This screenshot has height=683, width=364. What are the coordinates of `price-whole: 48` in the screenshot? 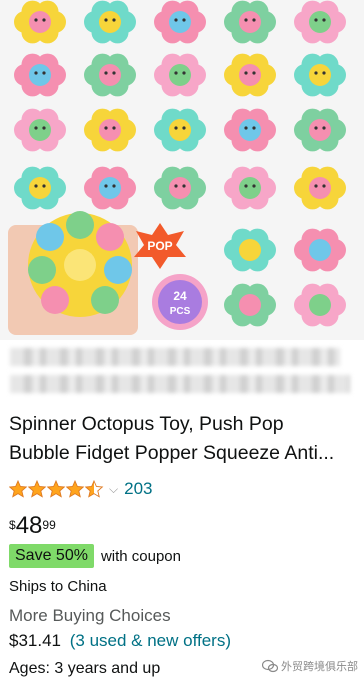 It's located at (29, 525).